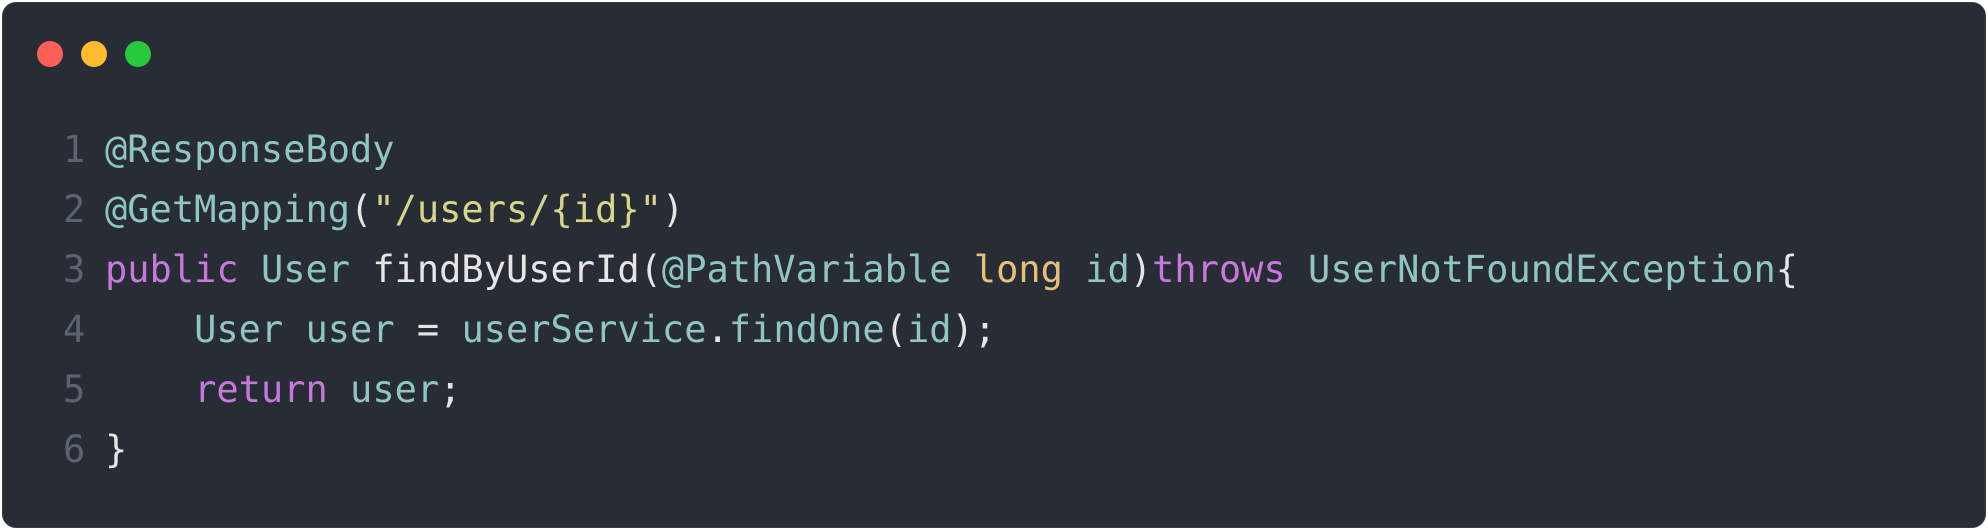 The image size is (1988, 530). I want to click on line-content: return user;, so click(283, 390).